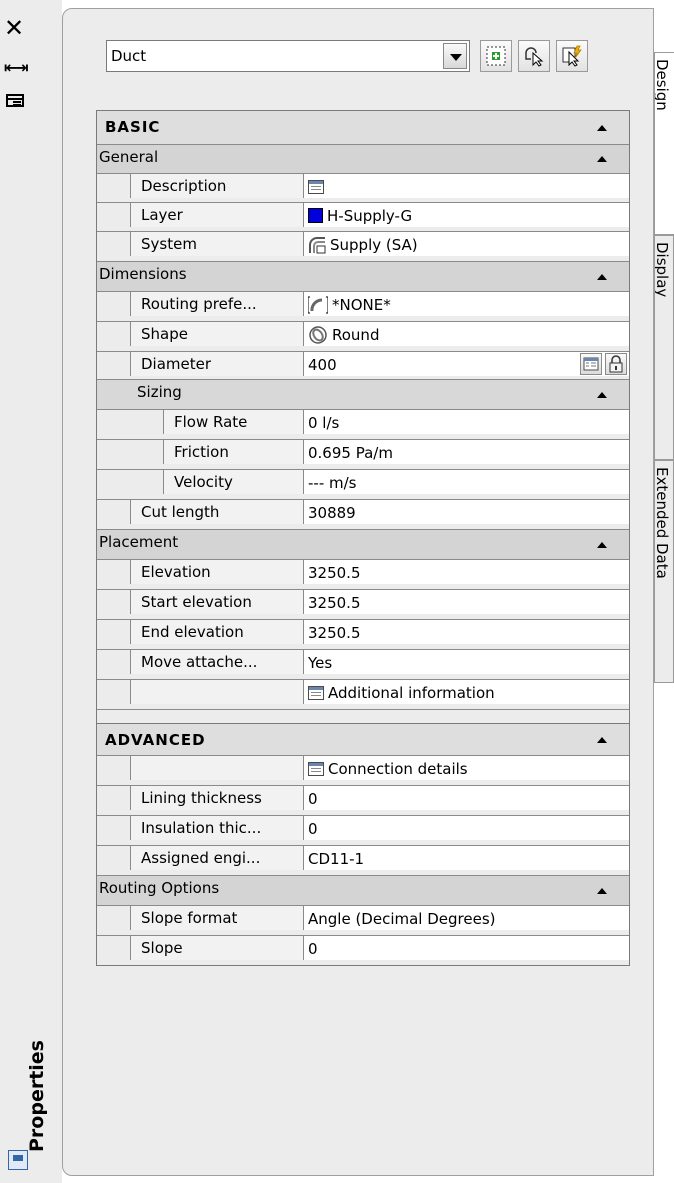  What do you see at coordinates (363, 127) in the screenshot?
I see `category-basic: BASIC` at bounding box center [363, 127].